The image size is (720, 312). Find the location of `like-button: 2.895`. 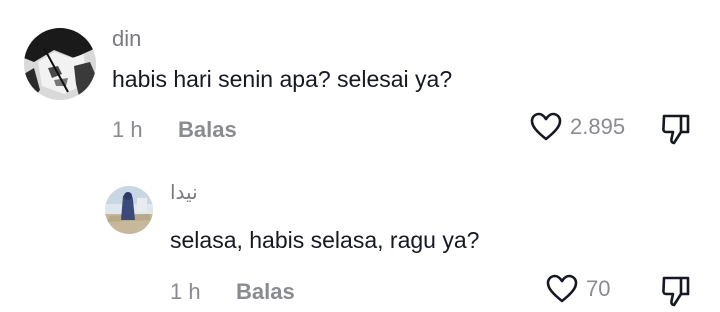

like-button: 2.895 is located at coordinates (577, 127).